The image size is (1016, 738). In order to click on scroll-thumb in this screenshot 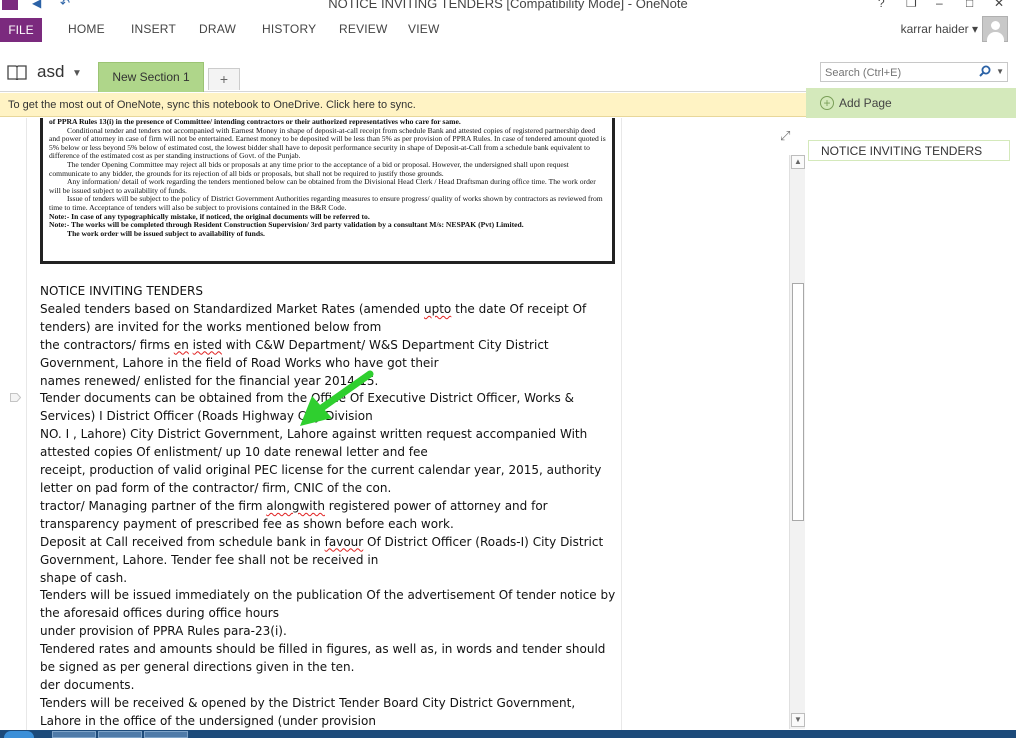, I will do `click(798, 402)`.